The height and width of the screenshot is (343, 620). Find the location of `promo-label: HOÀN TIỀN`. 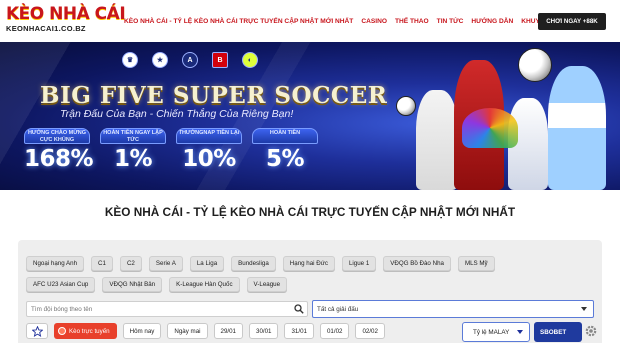

promo-label: HOÀN TIỀN is located at coordinates (285, 136).